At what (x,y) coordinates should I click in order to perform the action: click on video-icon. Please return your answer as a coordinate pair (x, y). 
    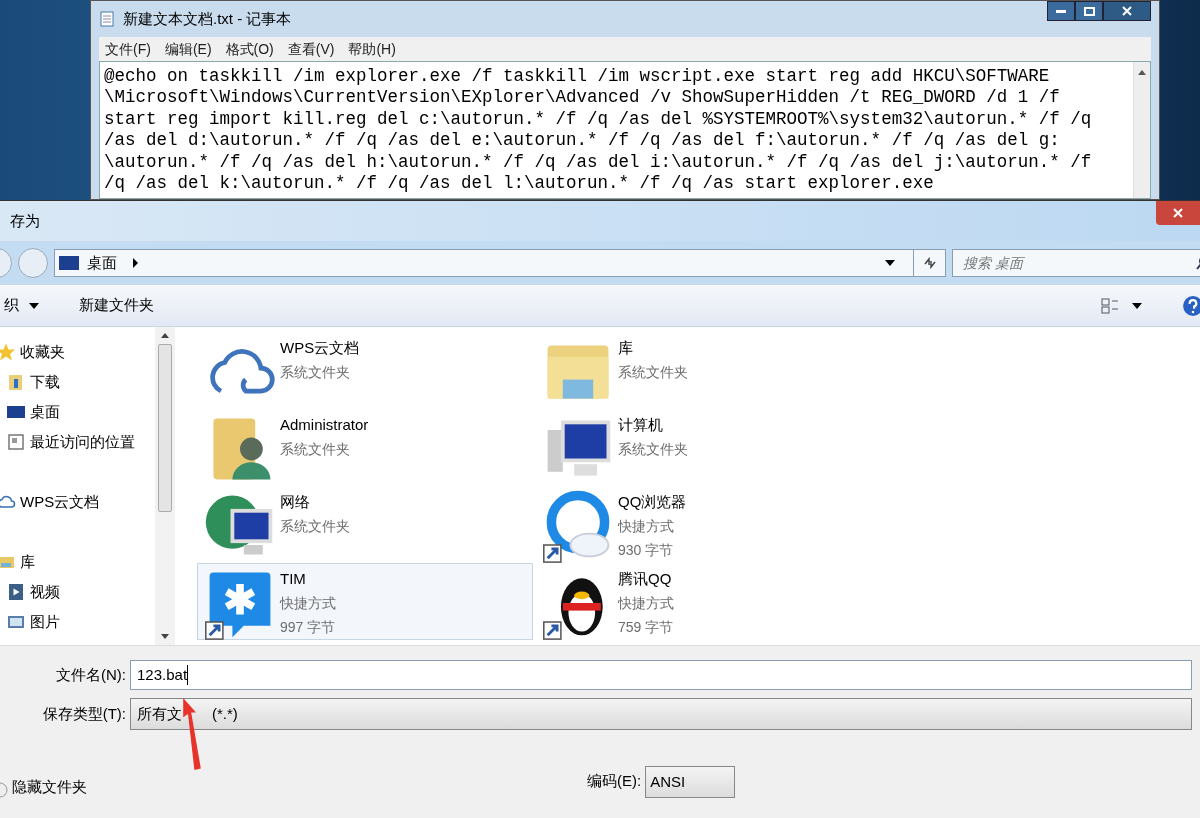
    Looking at the image, I should click on (16, 592).